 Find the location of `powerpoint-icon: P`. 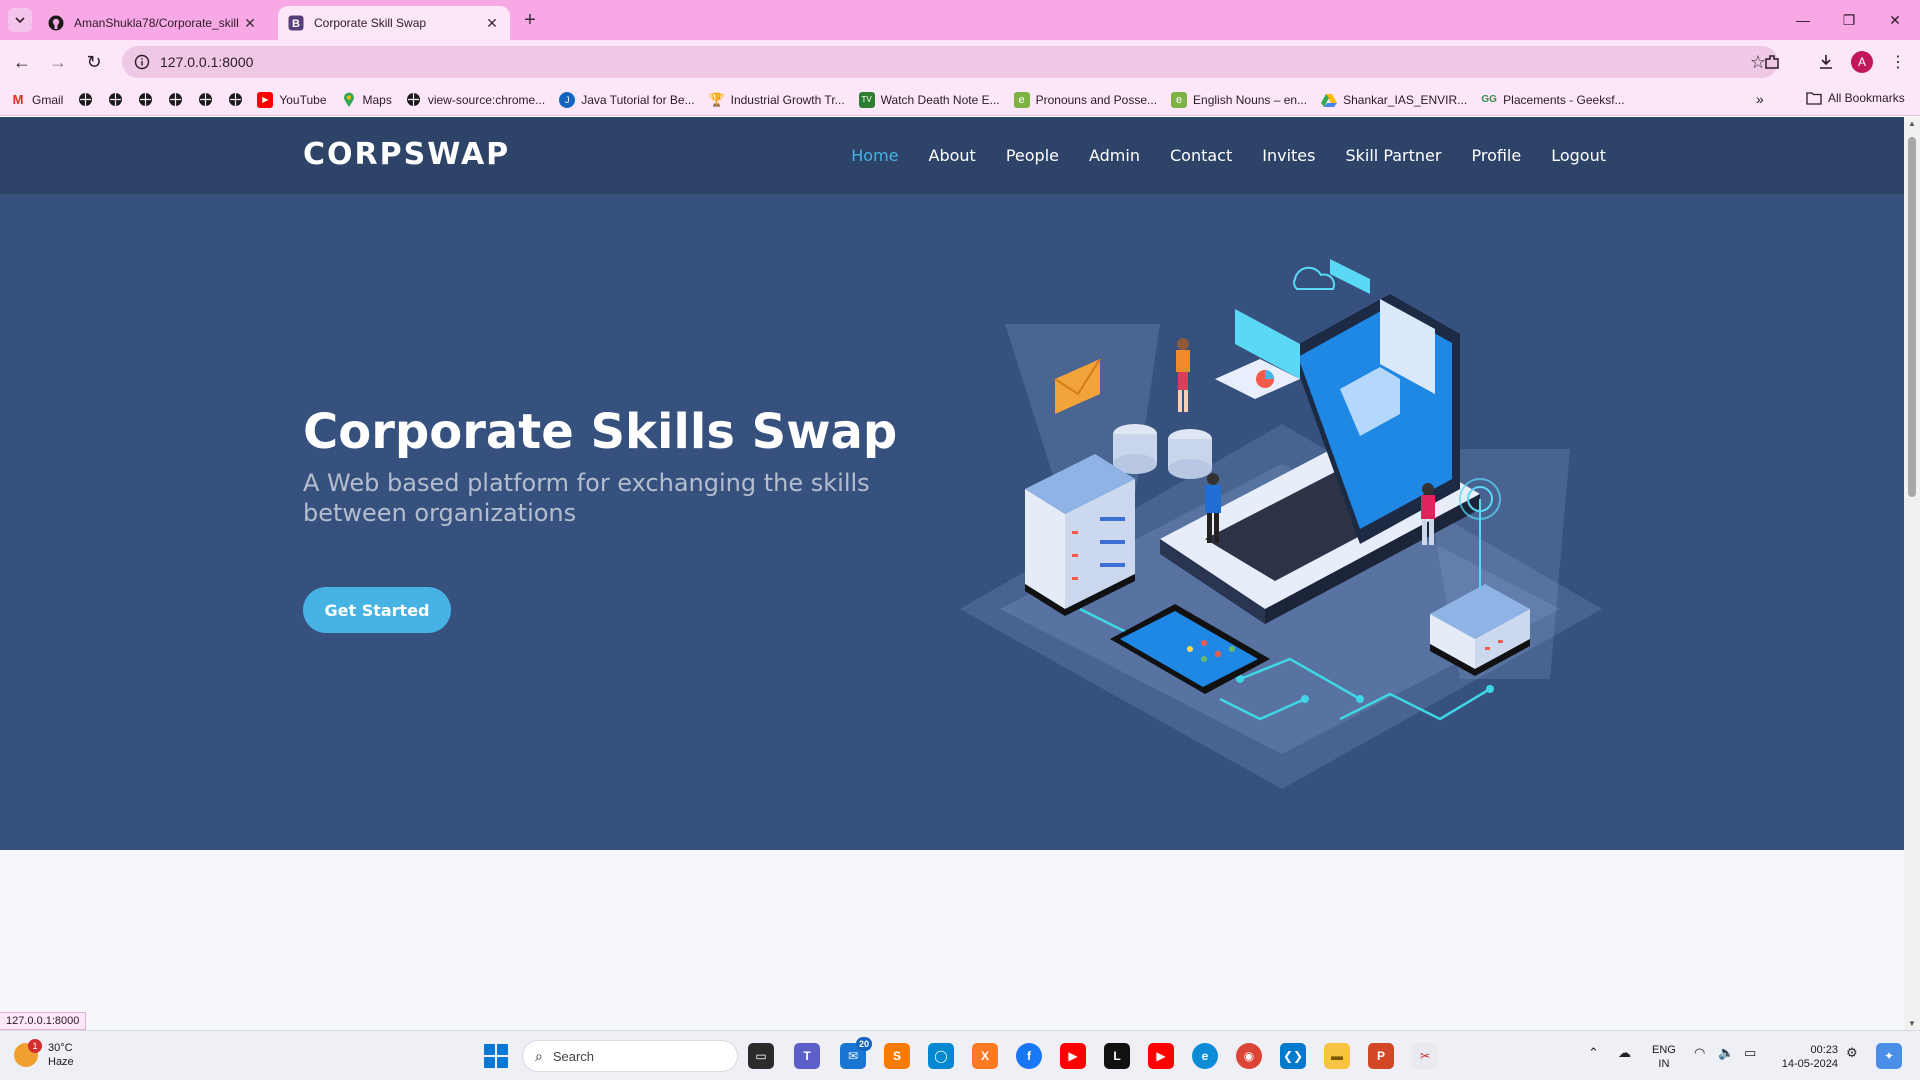

powerpoint-icon: P is located at coordinates (1381, 1056).